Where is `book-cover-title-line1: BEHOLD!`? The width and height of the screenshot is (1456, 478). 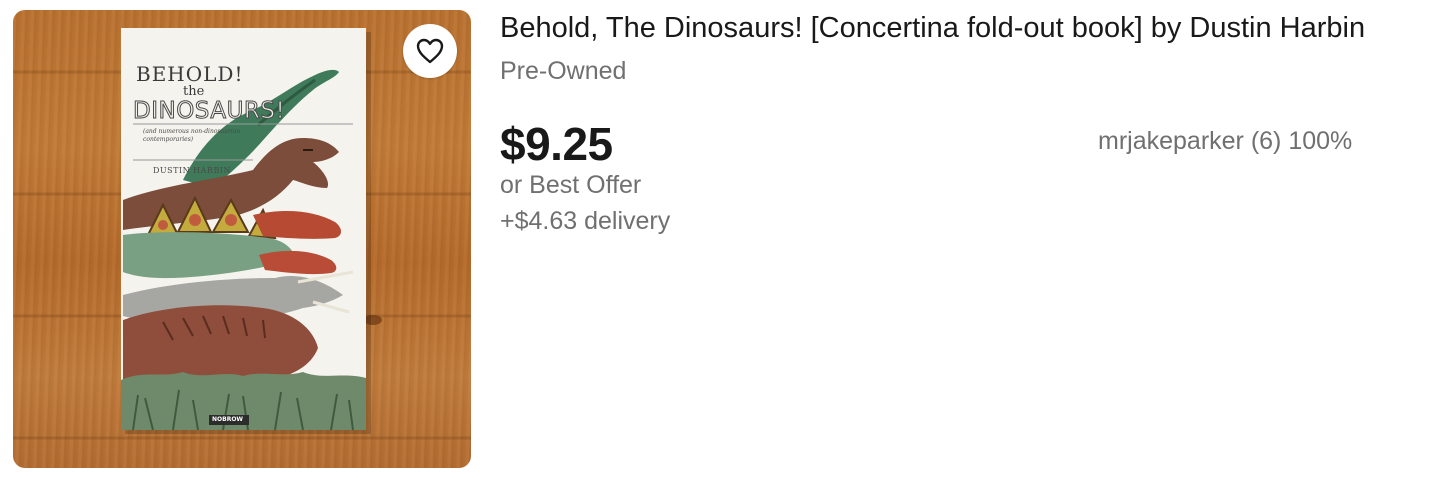
book-cover-title-line1: BEHOLD! is located at coordinates (190, 74).